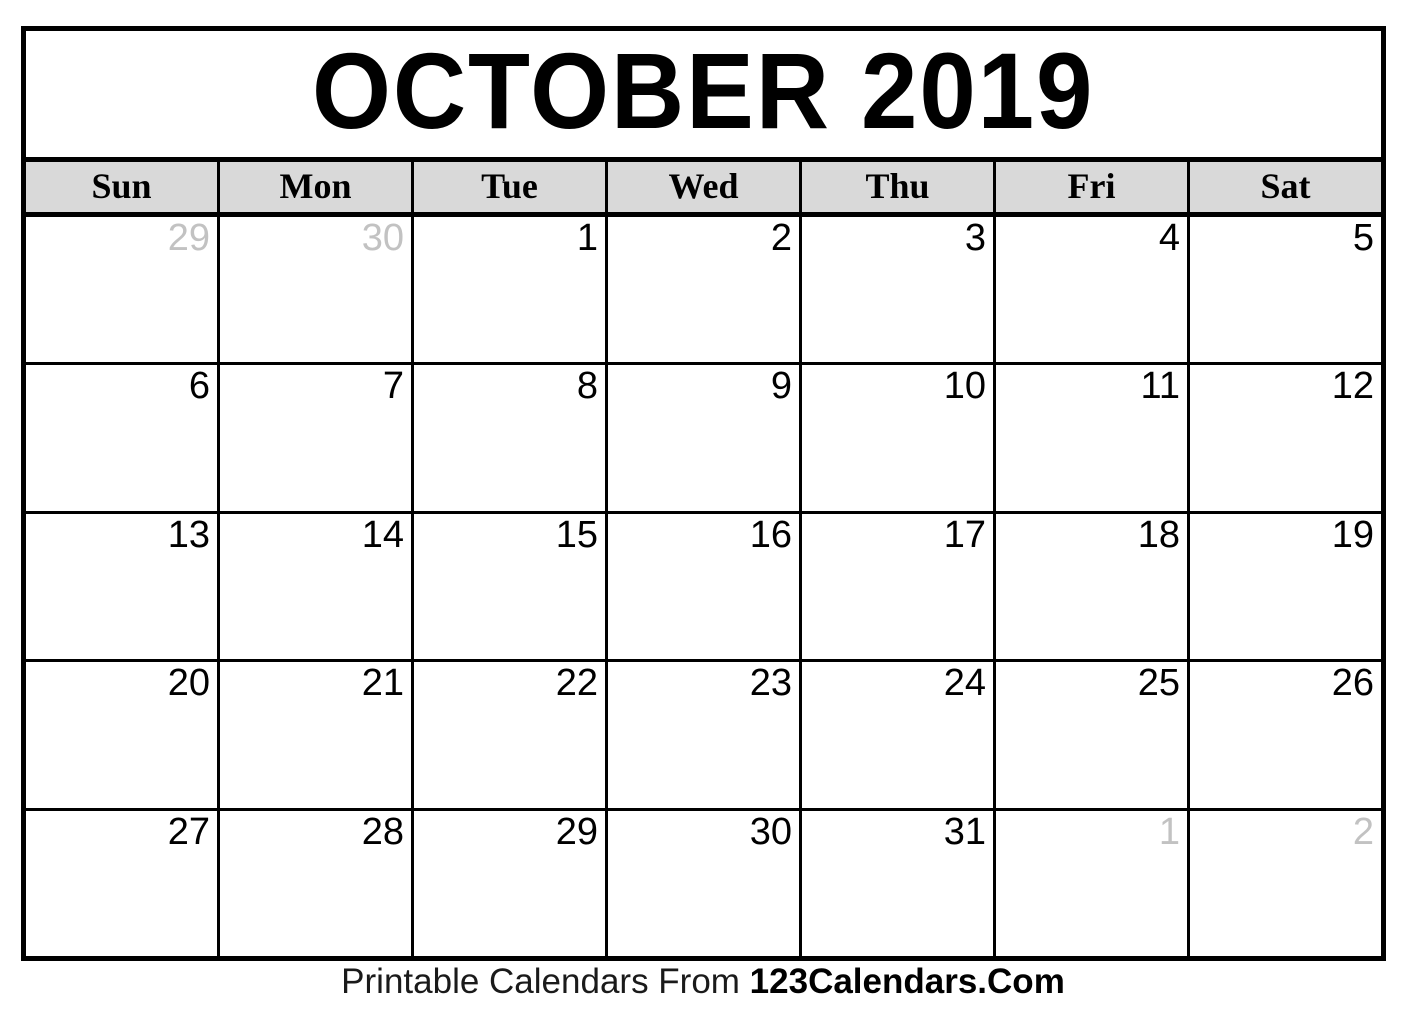 This screenshot has width=1406, height=1017. I want to click on day-cell: 3, so click(899, 290).